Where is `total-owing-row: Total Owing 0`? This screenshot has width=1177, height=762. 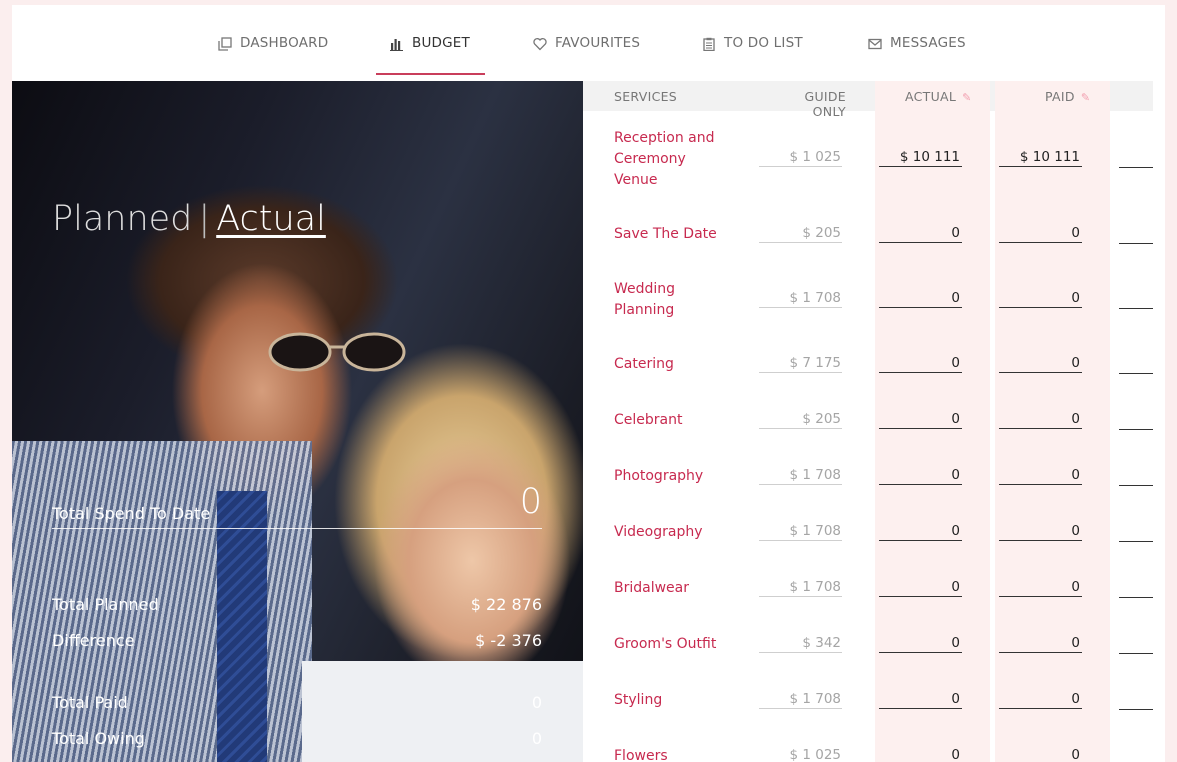 total-owing-row: Total Owing 0 is located at coordinates (297, 739).